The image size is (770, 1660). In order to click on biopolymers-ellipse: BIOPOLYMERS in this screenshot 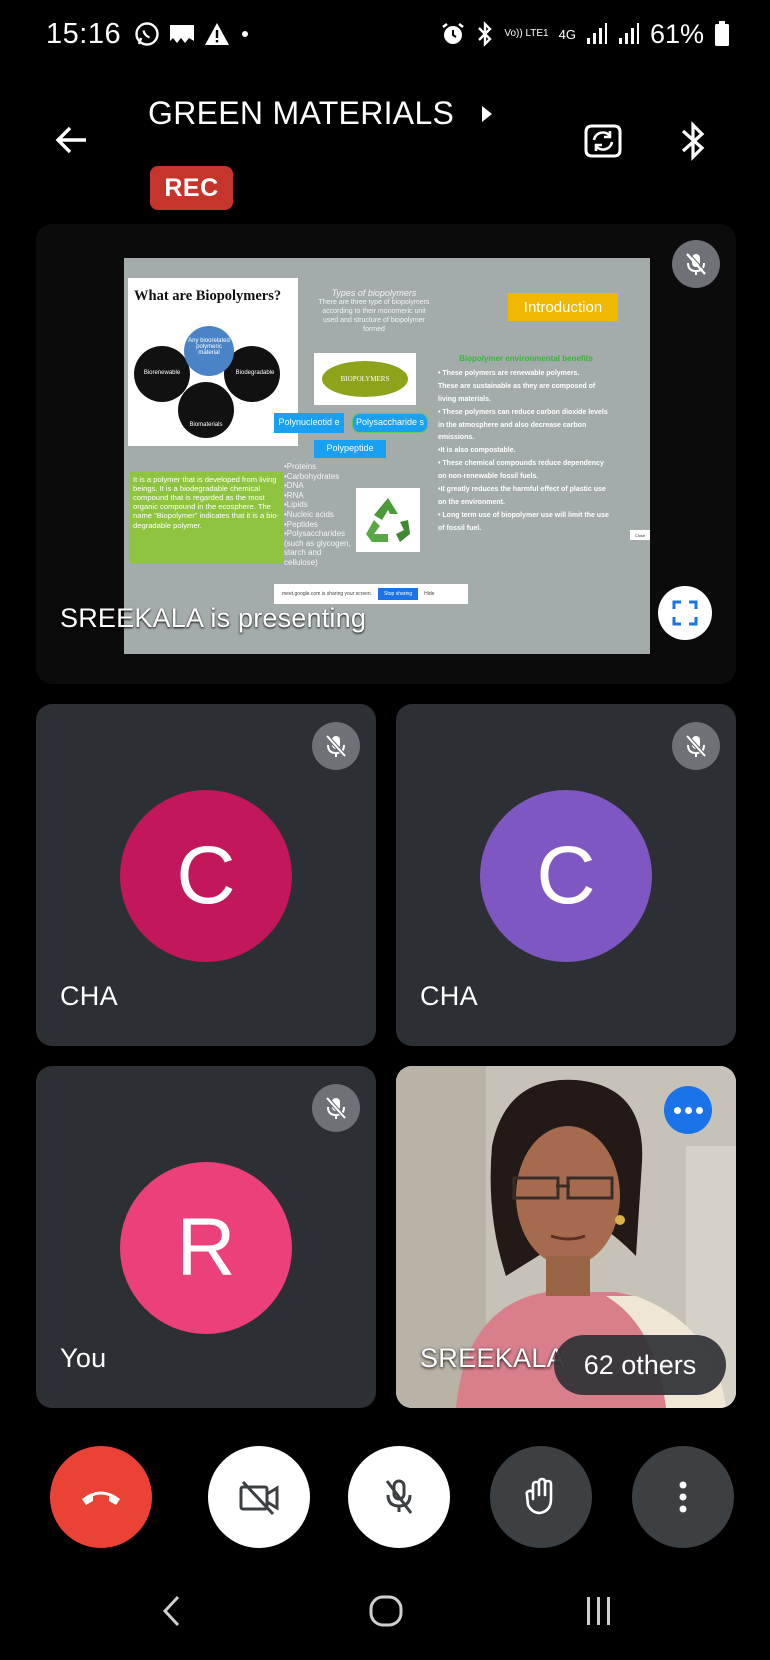, I will do `click(365, 379)`.